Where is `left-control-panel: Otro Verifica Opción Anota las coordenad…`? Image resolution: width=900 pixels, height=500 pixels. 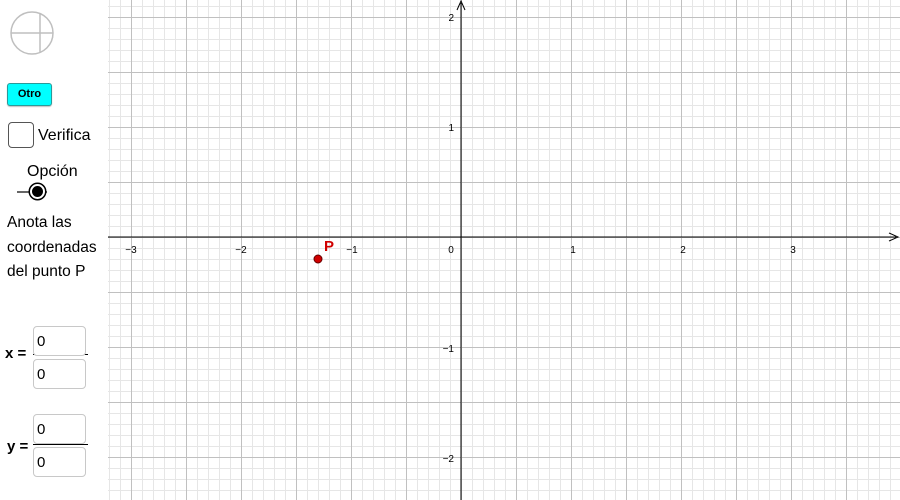 left-control-panel: Otro Verifica Opción Anota las coordenad… is located at coordinates (54, 250).